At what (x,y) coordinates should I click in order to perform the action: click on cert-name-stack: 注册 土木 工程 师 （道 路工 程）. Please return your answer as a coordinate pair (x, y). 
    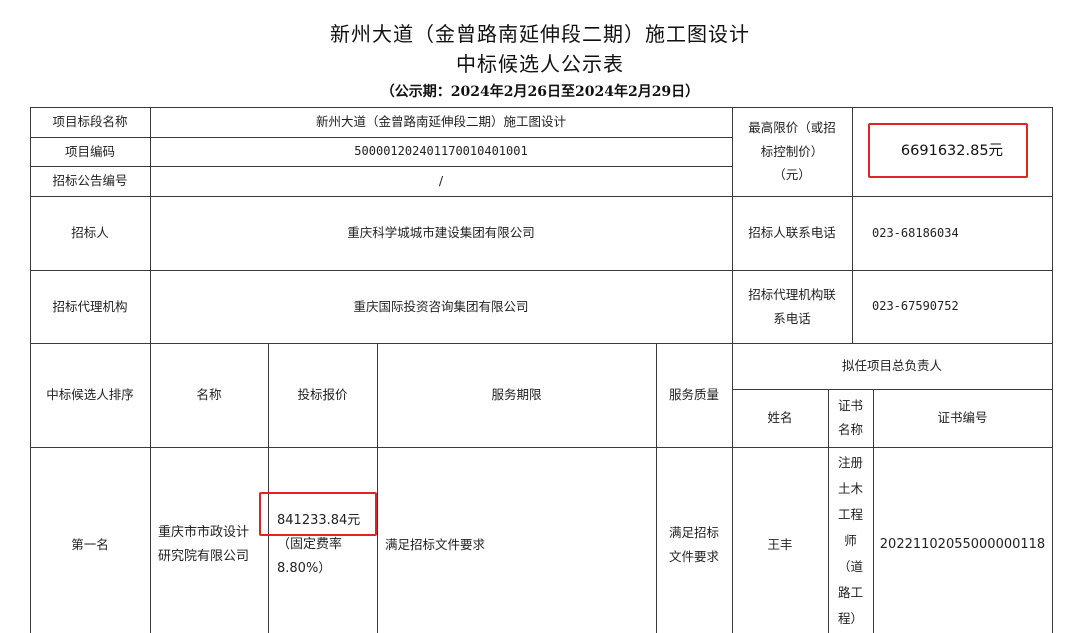
    Looking at the image, I should click on (850, 539).